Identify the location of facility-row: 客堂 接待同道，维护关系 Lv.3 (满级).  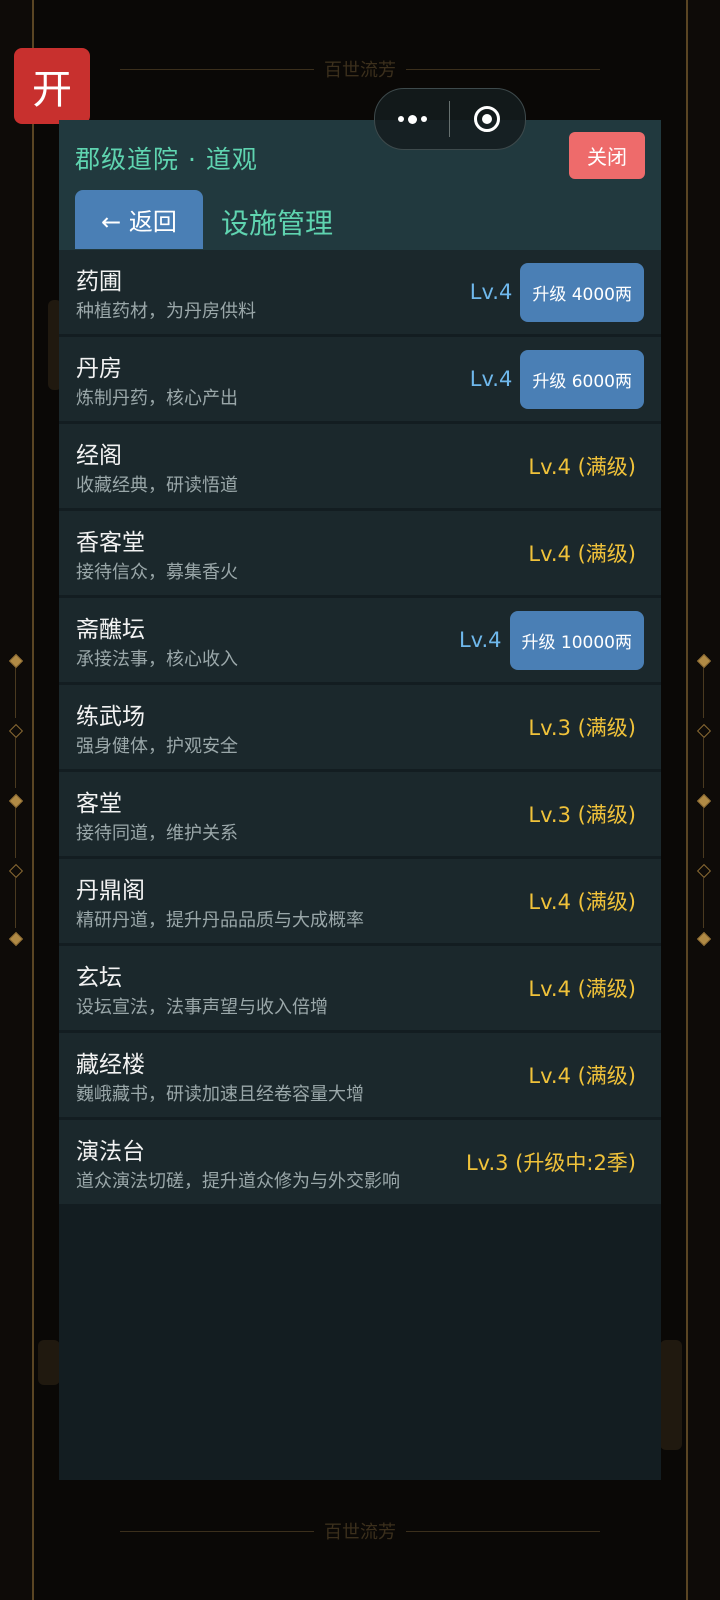
(360, 814).